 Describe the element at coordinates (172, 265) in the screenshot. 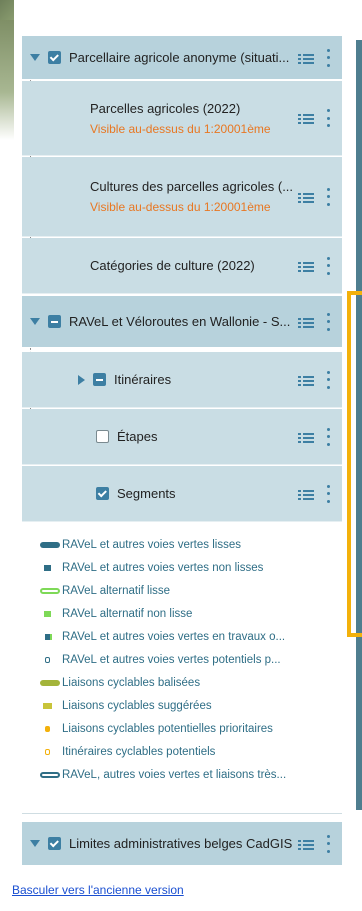

I see `layer-item-label: Catégories de culture (2022)` at that location.